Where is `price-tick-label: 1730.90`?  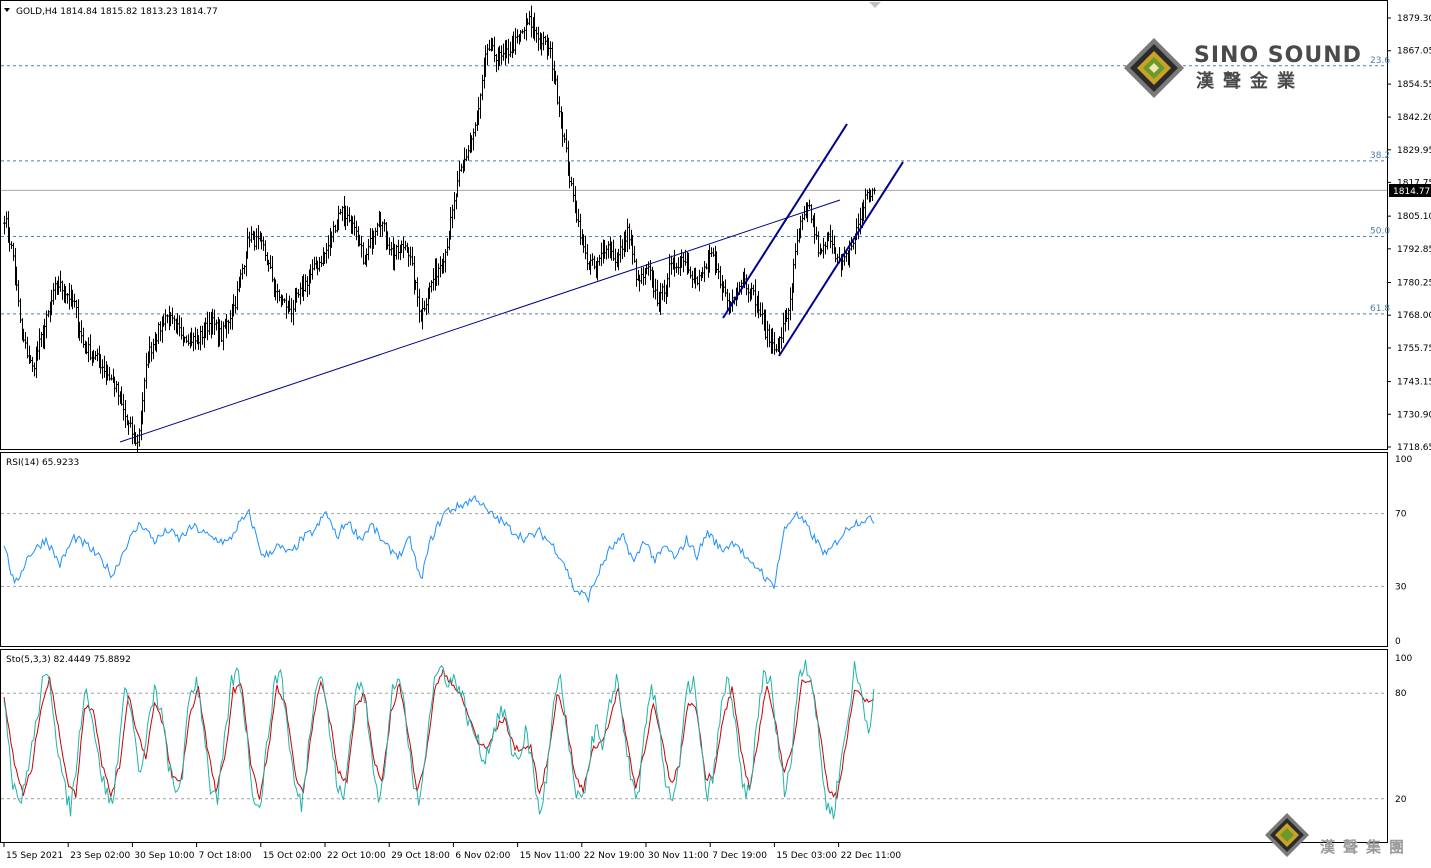
price-tick-label: 1730.90 is located at coordinates (1414, 415).